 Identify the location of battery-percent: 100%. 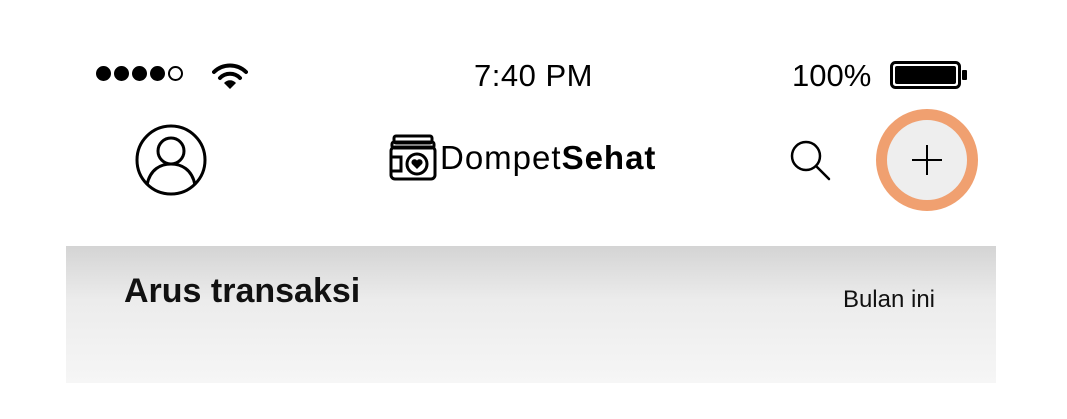
(832, 75).